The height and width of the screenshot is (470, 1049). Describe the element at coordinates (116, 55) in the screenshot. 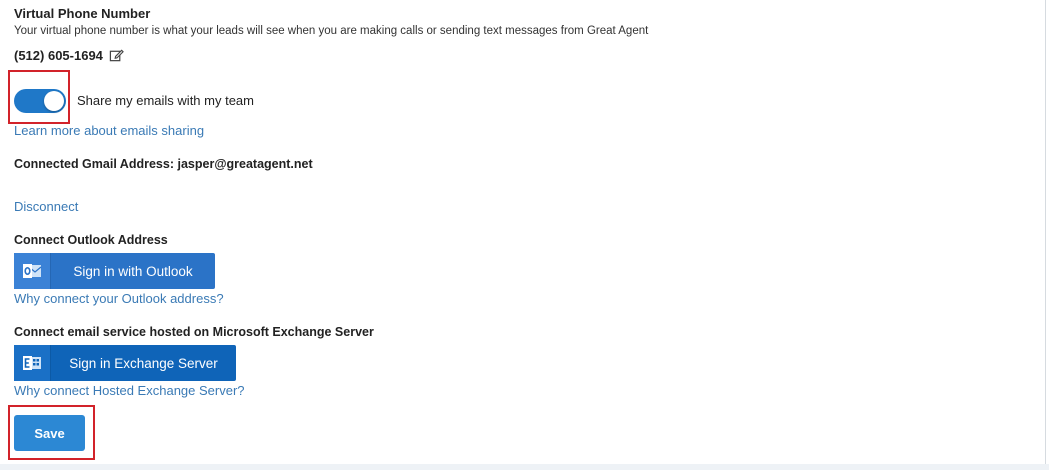

I see `edit-icon` at that location.